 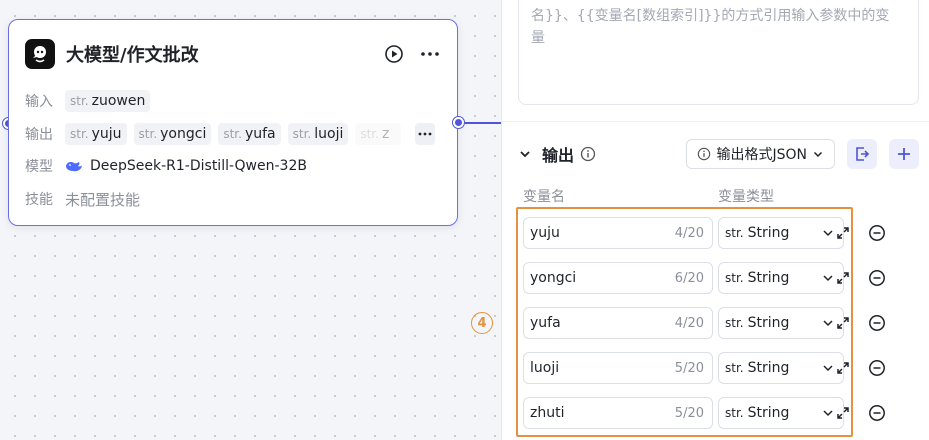 I want to click on step-badge: 4, so click(x=482, y=323).